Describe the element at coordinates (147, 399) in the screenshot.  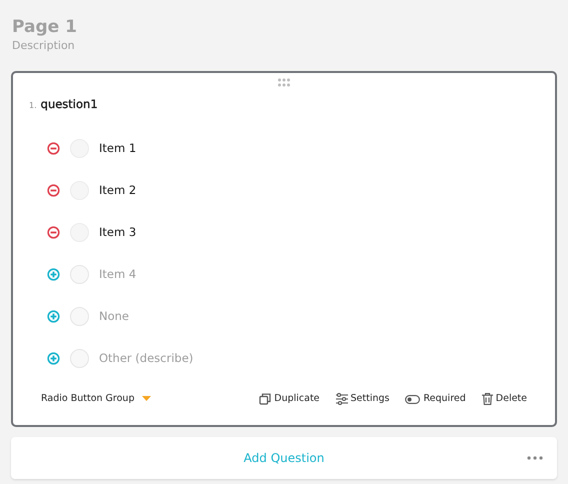
I see `caret-icon` at that location.